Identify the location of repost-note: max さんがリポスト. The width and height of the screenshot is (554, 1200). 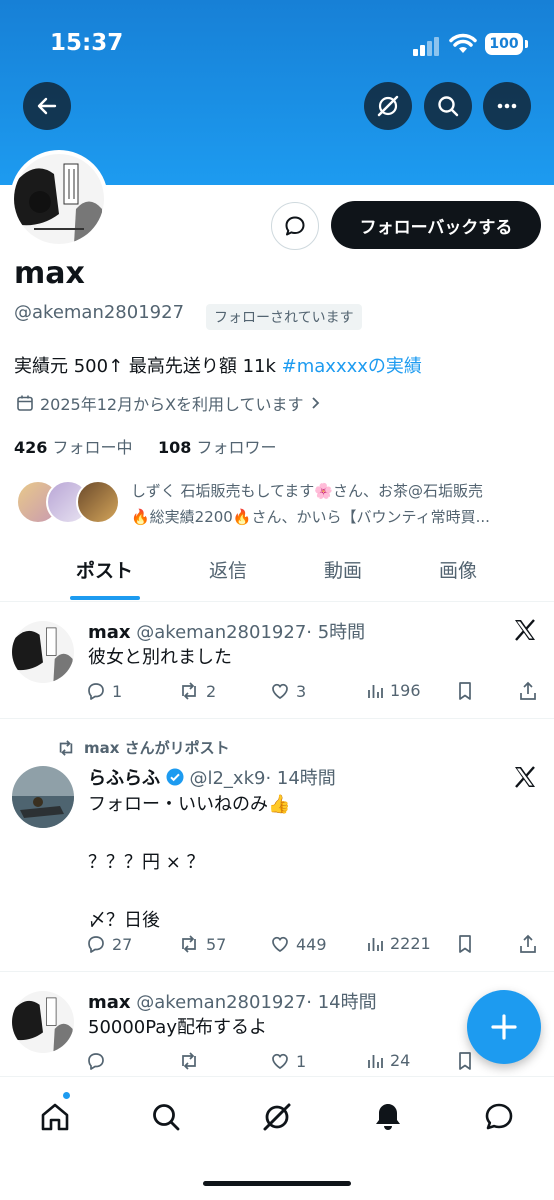
(143, 747).